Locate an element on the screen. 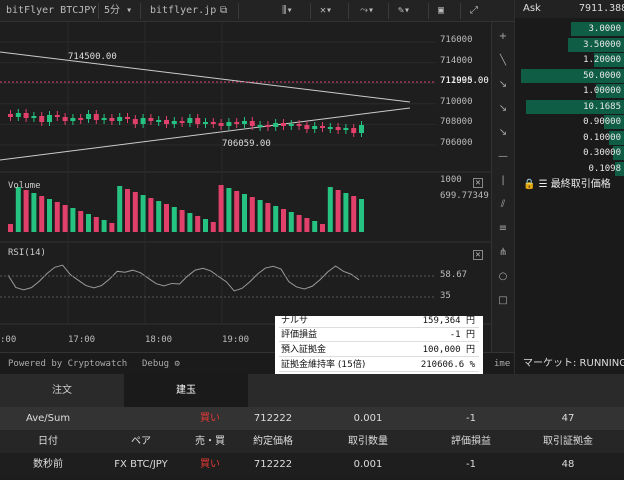 This screenshot has width=624, height=480. fullscreen-icon: ⤢ is located at coordinates (474, 11).